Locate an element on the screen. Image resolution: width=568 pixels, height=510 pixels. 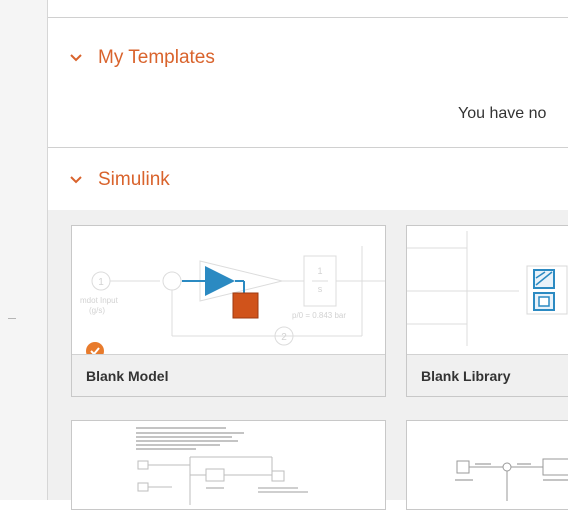
integrator-den: s is located at coordinates (320, 289).